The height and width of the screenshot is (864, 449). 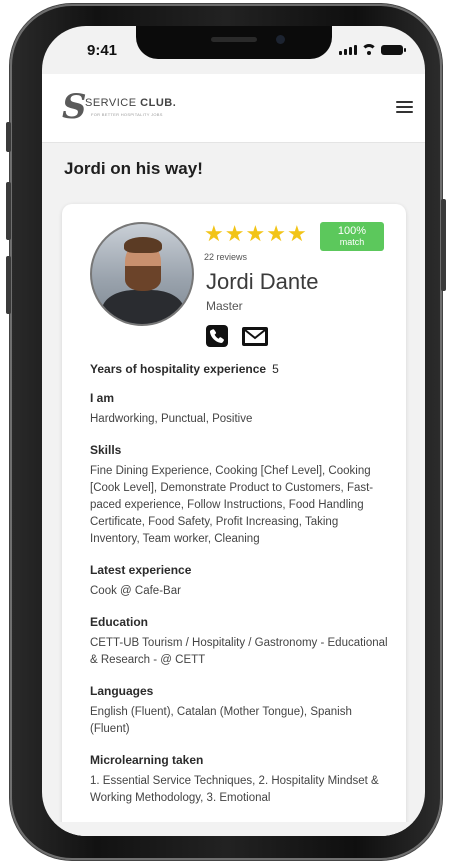 What do you see at coordinates (8, 211) in the screenshot?
I see `volume-up-button` at bounding box center [8, 211].